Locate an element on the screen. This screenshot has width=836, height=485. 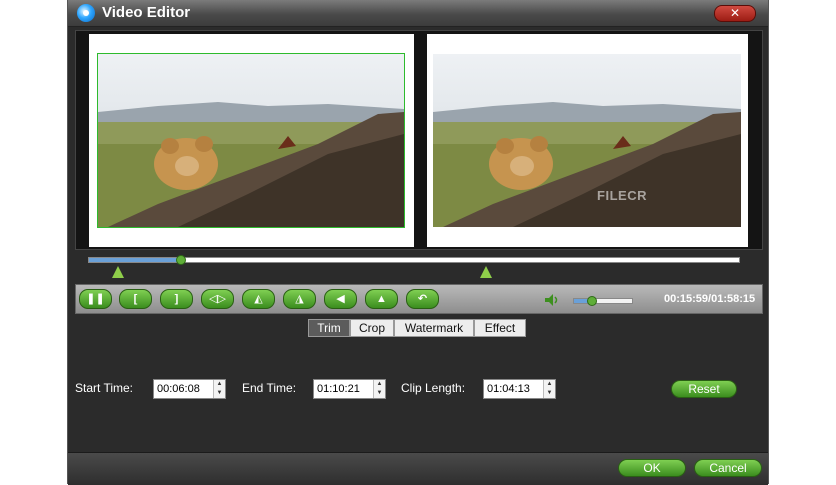
window-title: Video Editor is located at coordinates (146, 12).